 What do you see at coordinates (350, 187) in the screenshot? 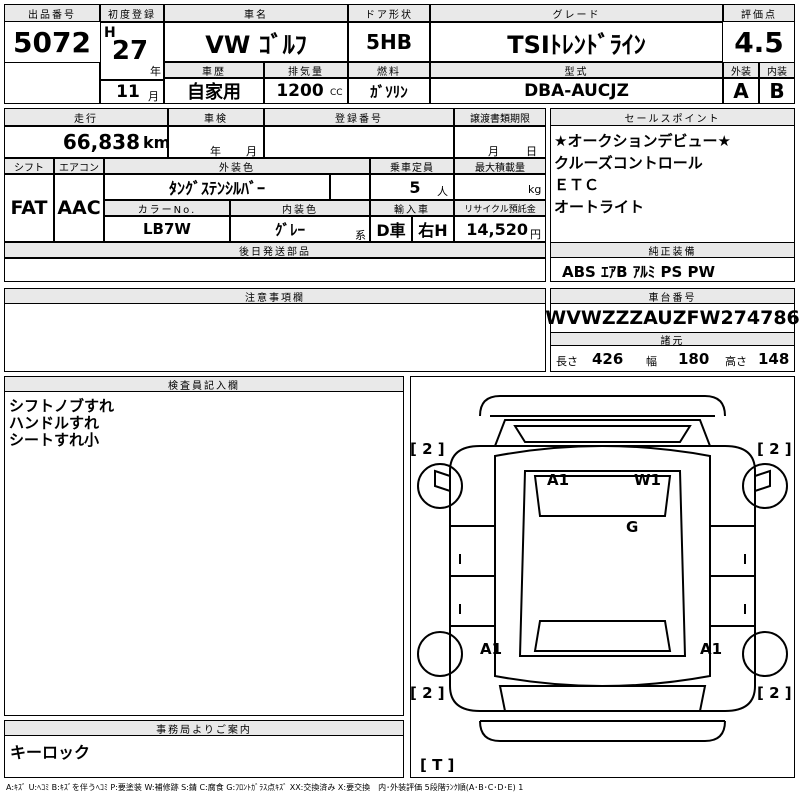
I see `color-cell-extra` at bounding box center [350, 187].